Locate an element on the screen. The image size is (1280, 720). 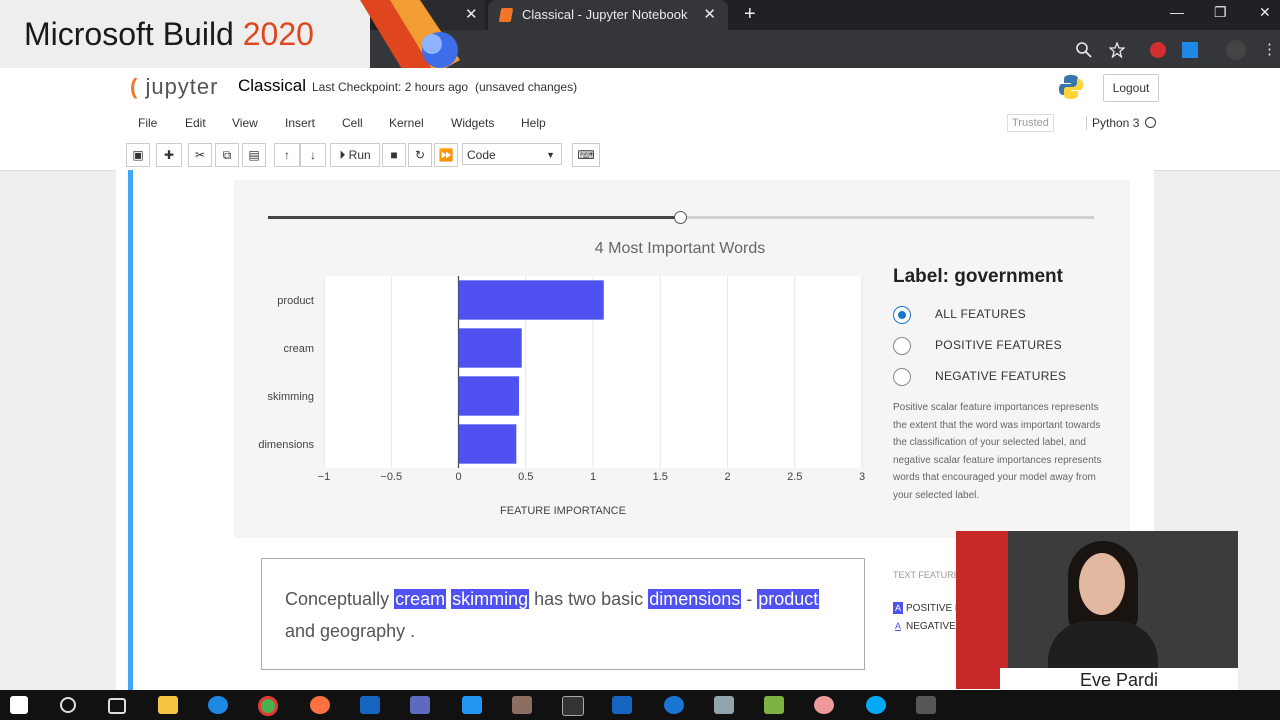
x-tick-label: −1 is located at coordinates (324, 477).